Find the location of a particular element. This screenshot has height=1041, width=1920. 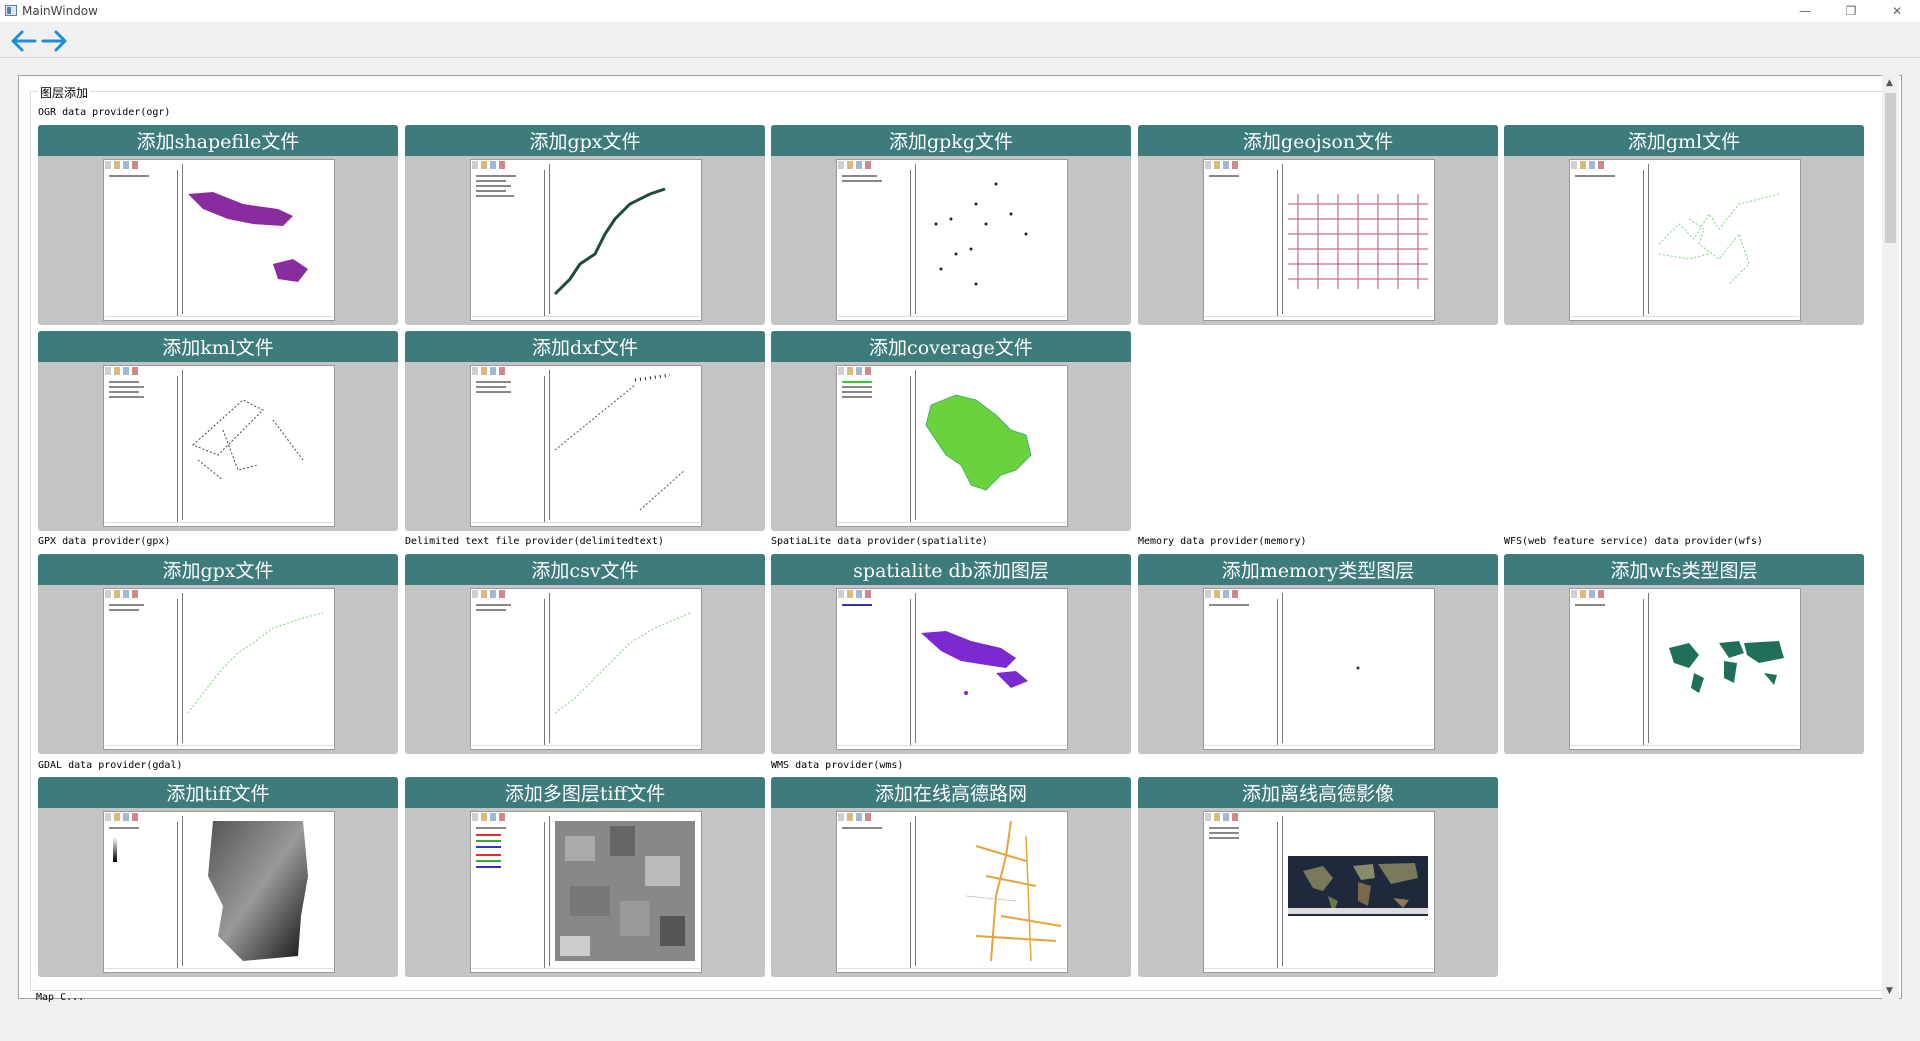

card-add-shapefile: 添加shapefile文件 is located at coordinates (218, 225).